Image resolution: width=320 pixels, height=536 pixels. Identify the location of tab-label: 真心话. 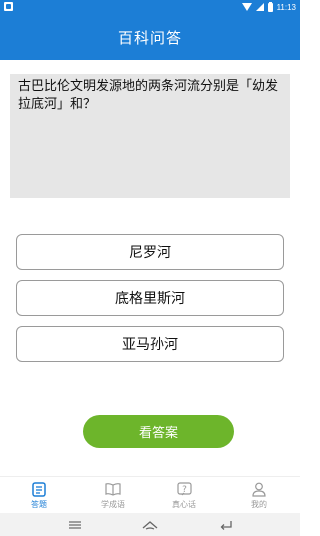
(184, 504).